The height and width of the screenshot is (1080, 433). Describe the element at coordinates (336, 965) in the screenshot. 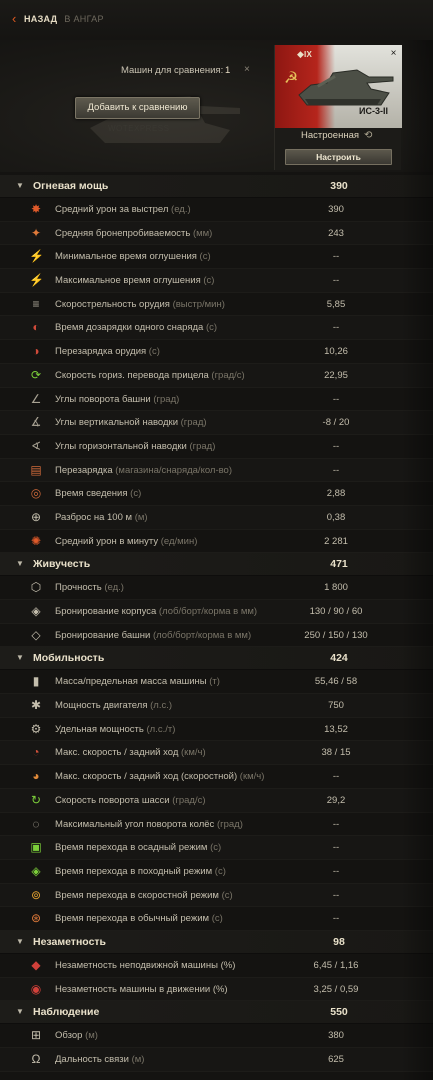

I see `stat-value: 6,45 / 1,16` at that location.